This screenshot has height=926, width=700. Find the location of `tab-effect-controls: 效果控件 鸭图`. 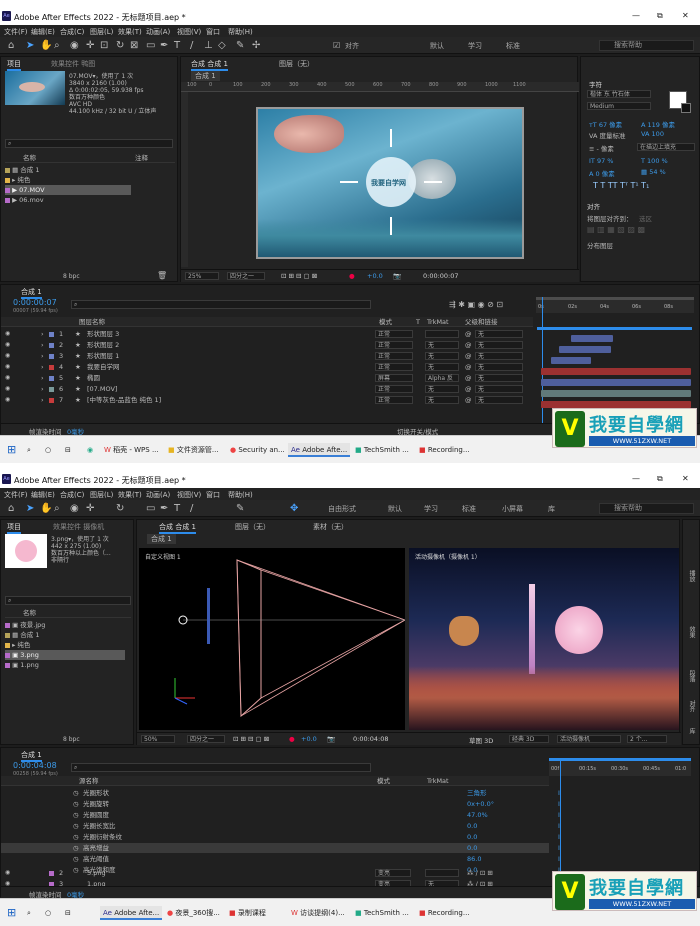

tab-effect-controls: 效果控件 鸭图 is located at coordinates (73, 64).